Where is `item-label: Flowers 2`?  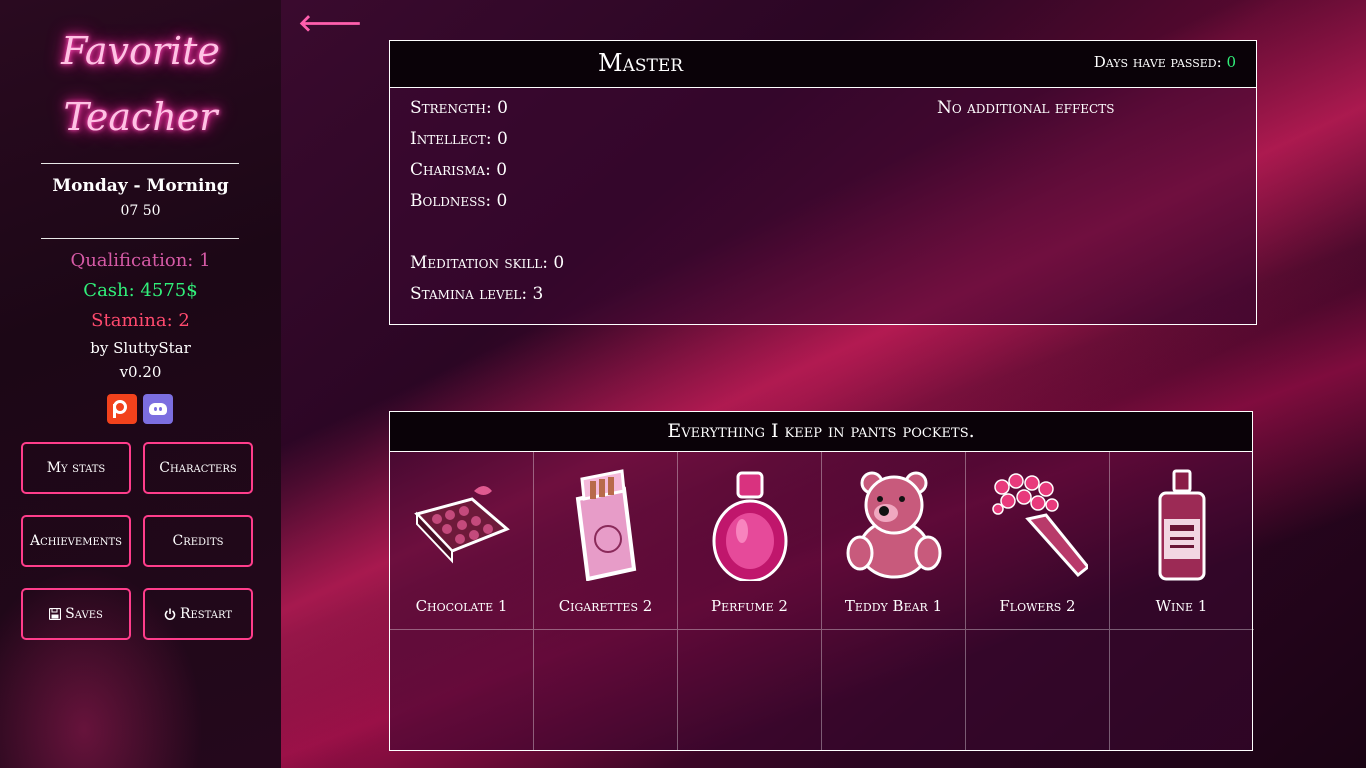
item-label: Flowers 2 is located at coordinates (1037, 606).